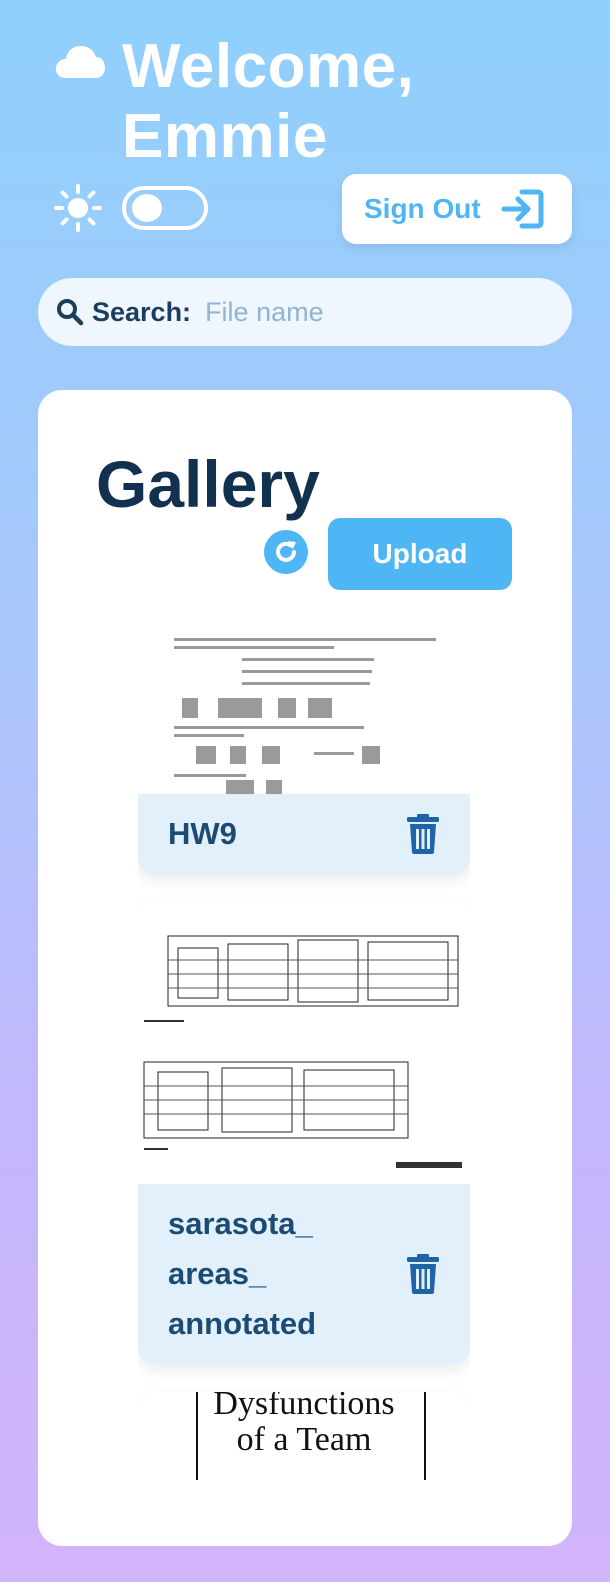  What do you see at coordinates (165, 208) in the screenshot?
I see `theme-toggle` at bounding box center [165, 208].